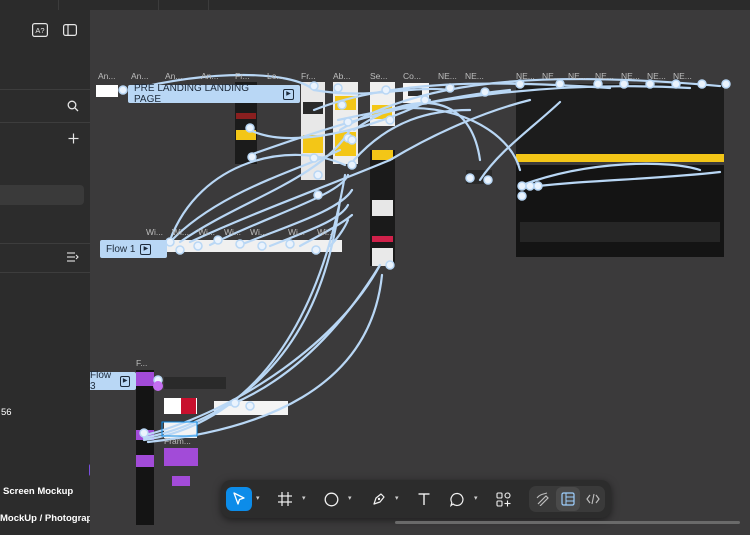 This screenshot has height=535, width=750. I want to click on ask-ai-icon: A?, so click(40, 30).